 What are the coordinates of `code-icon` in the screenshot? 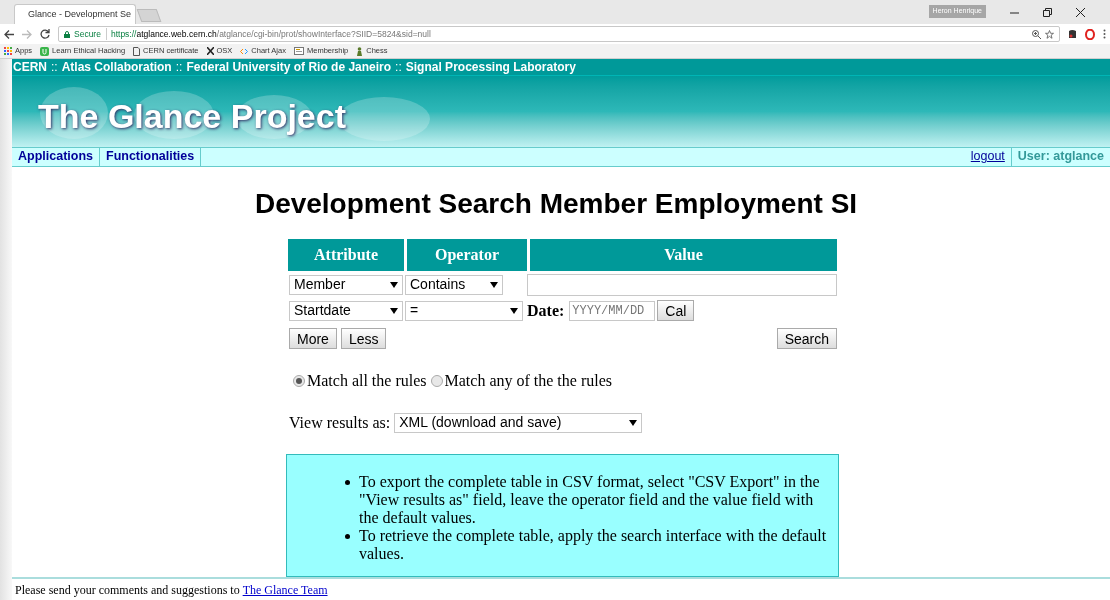 It's located at (244, 51).